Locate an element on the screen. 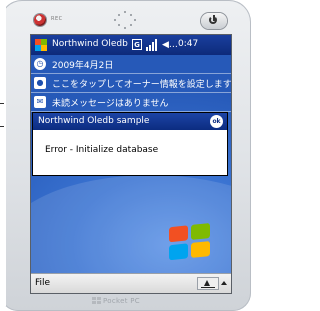  today-owner-row: ● ここをタップしてオーナー情報を設定します is located at coordinates (131, 83).